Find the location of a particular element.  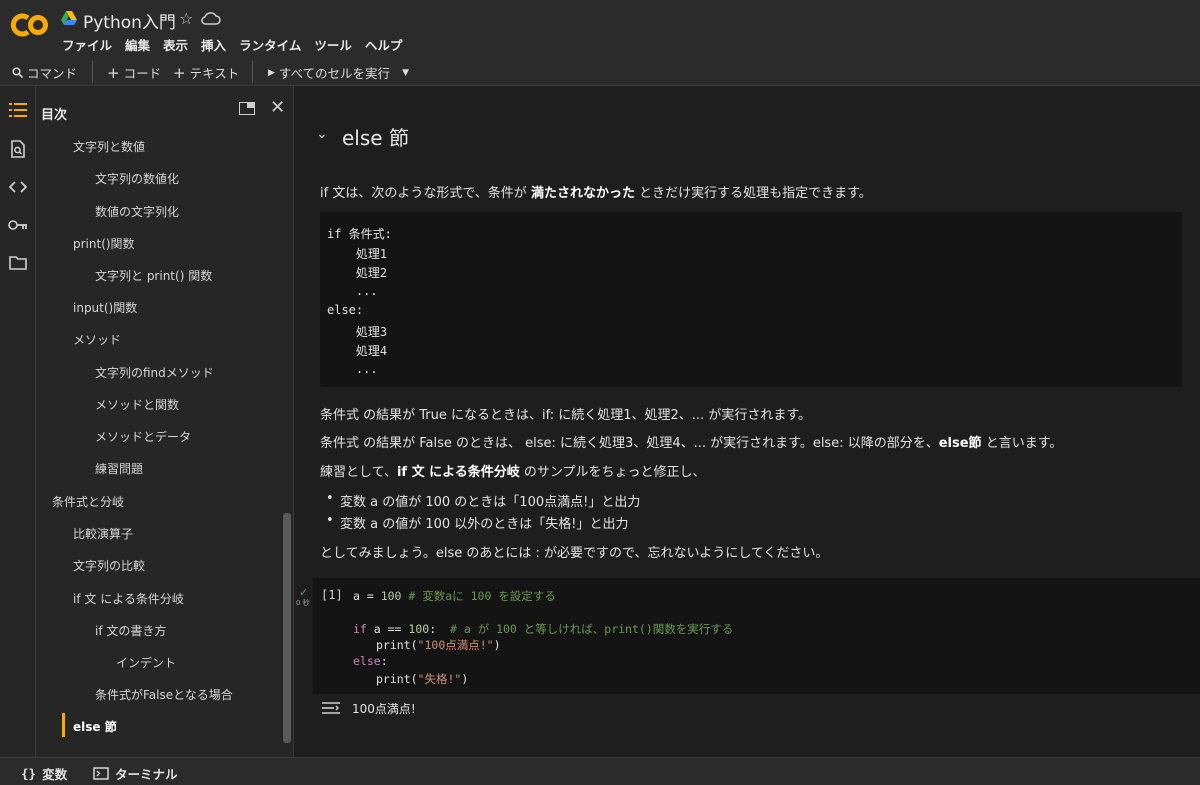

list-item: 変数 a の値が 100 のときは「100点満点!」と出力 is located at coordinates (483, 500).